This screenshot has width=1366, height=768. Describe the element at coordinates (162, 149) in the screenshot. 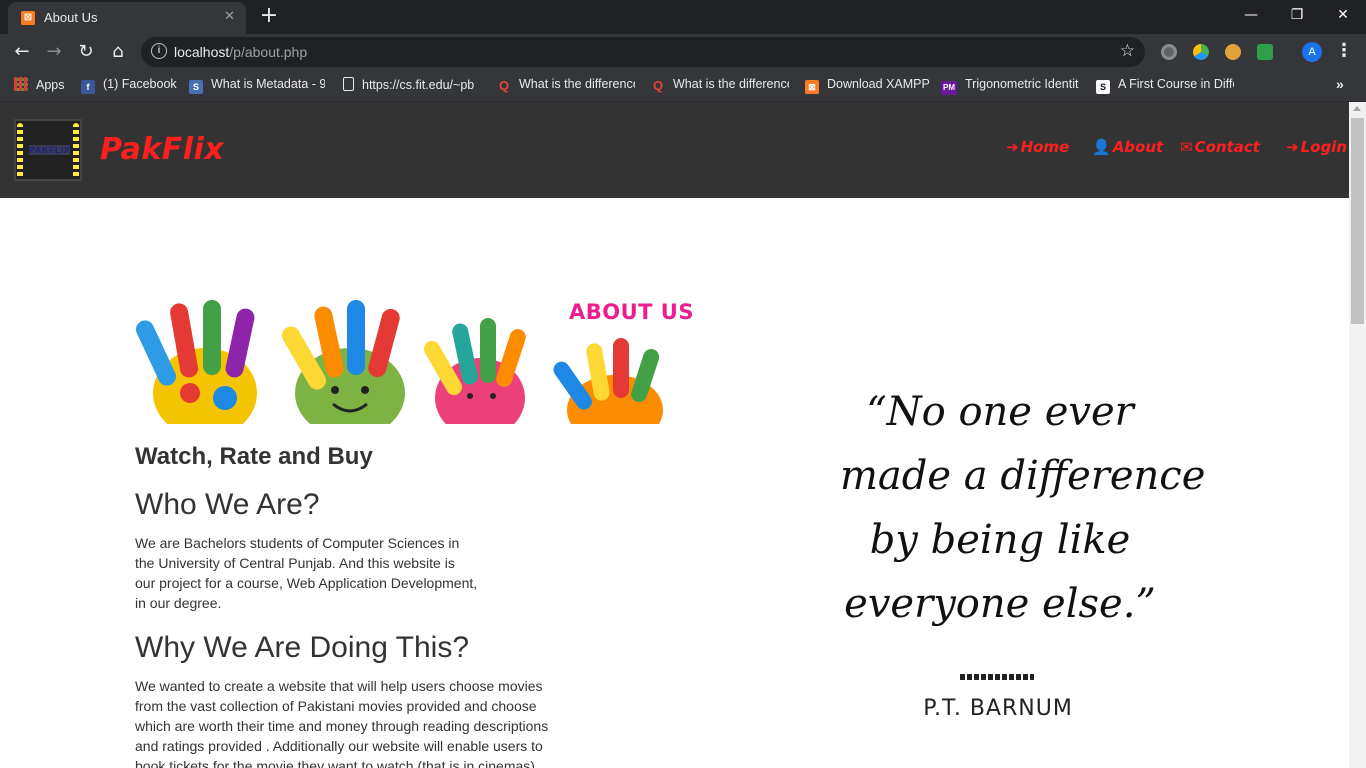

I see `site-brand: PakFlix` at that location.